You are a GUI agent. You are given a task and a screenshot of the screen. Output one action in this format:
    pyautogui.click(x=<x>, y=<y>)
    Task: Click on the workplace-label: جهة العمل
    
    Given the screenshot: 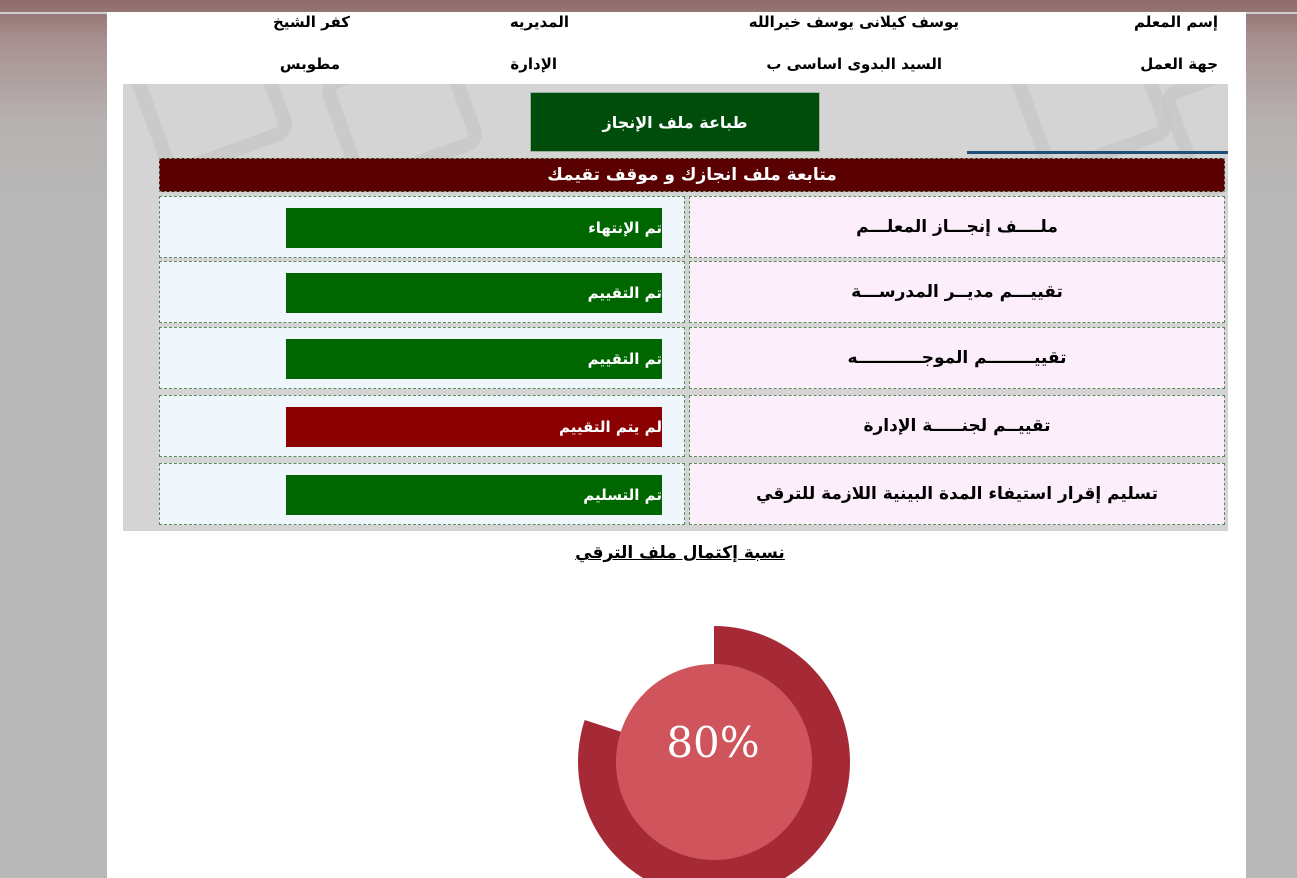 What is the action you would take?
    pyautogui.click(x=1179, y=64)
    